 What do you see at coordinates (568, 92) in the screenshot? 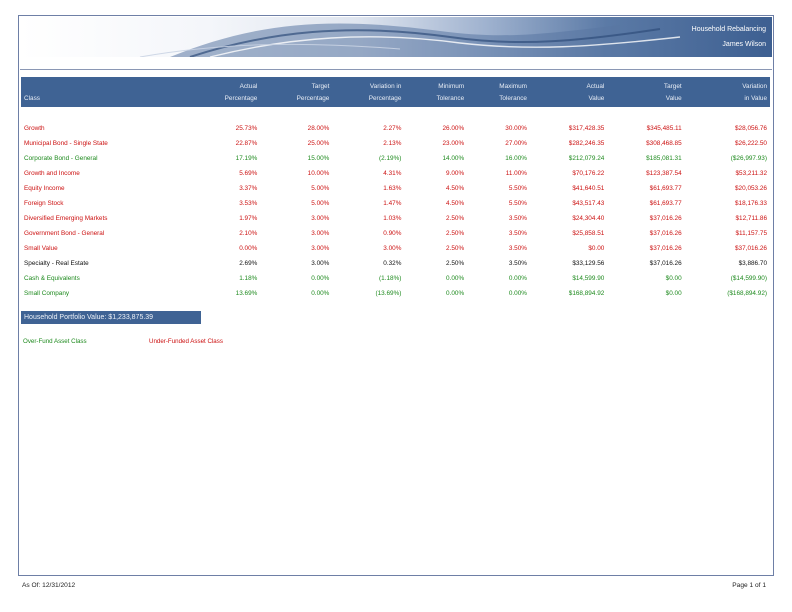
I see `column-header: Actual Value` at bounding box center [568, 92].